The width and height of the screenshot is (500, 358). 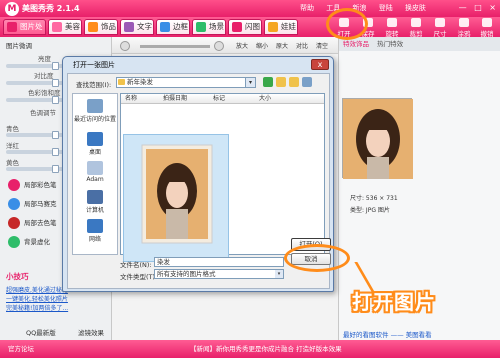 What do you see at coordinates (121, 82) in the screenshot?
I see `folder-icon` at bounding box center [121, 82].